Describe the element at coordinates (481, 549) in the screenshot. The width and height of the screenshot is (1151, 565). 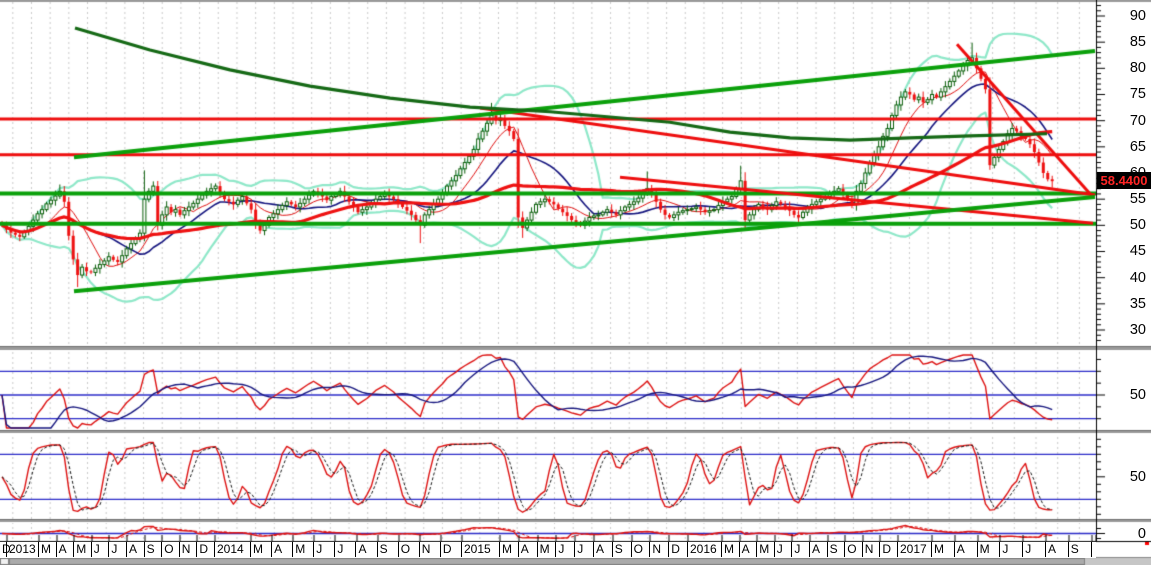
I see `year-label: 2015` at that location.